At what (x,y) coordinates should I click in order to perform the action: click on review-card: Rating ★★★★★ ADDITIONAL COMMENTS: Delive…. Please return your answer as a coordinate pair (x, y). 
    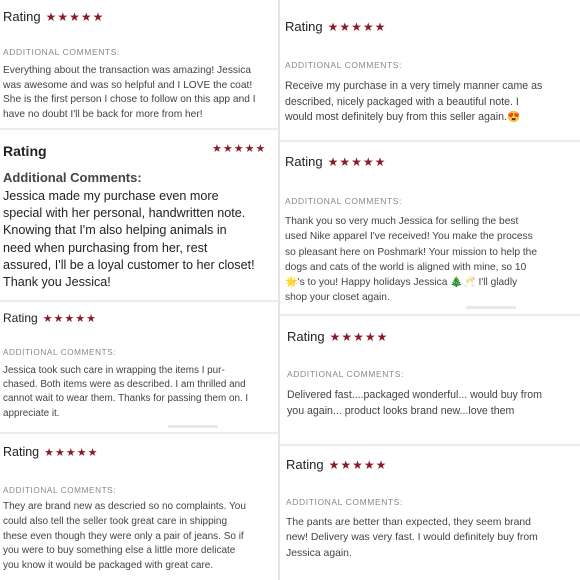
    Looking at the image, I should click on (430, 380).